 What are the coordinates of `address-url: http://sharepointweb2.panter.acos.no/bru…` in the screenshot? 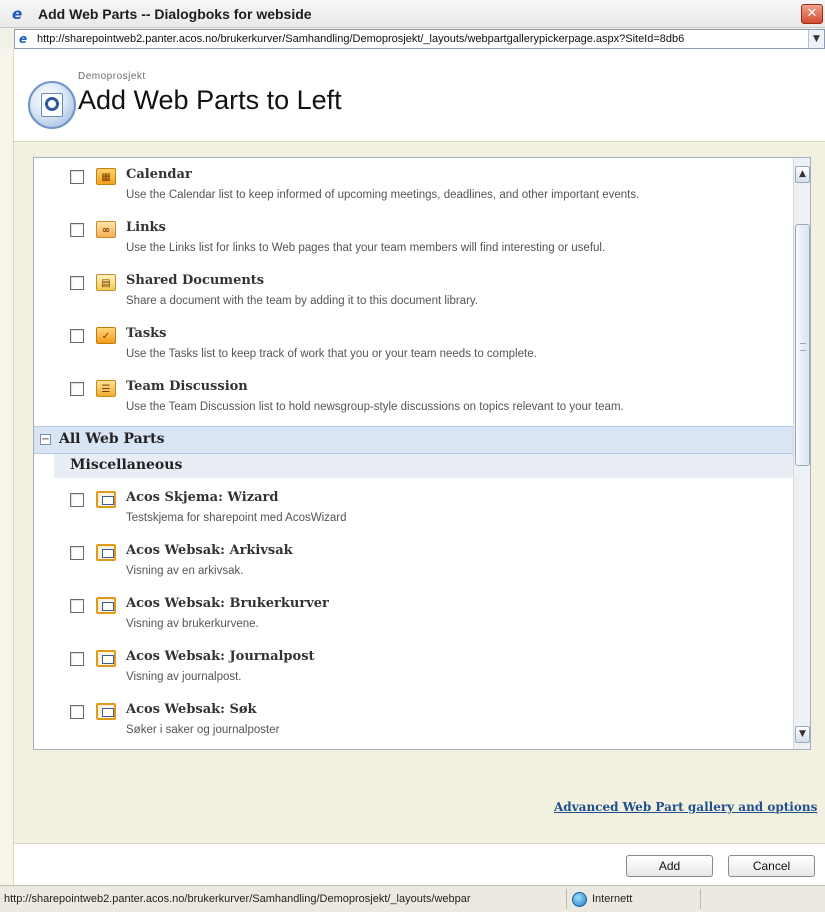 It's located at (422, 39).